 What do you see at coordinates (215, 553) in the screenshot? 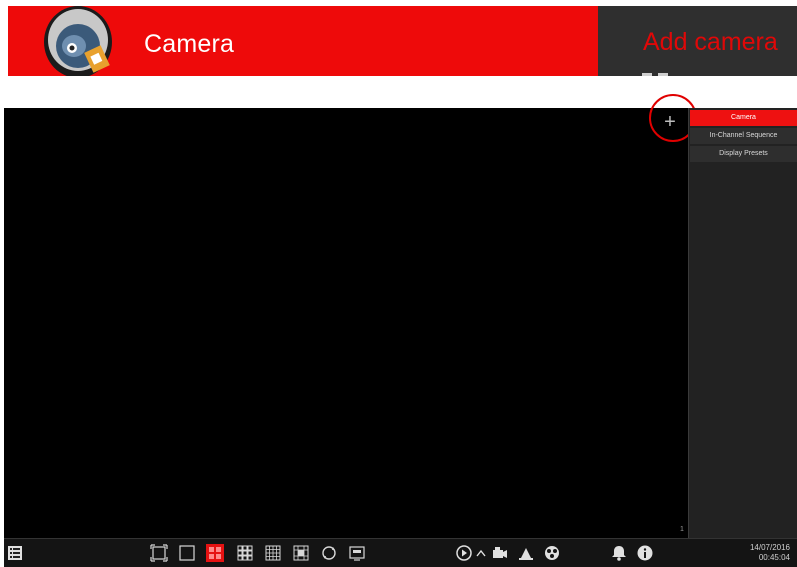
I see `quad-view-icon` at bounding box center [215, 553].